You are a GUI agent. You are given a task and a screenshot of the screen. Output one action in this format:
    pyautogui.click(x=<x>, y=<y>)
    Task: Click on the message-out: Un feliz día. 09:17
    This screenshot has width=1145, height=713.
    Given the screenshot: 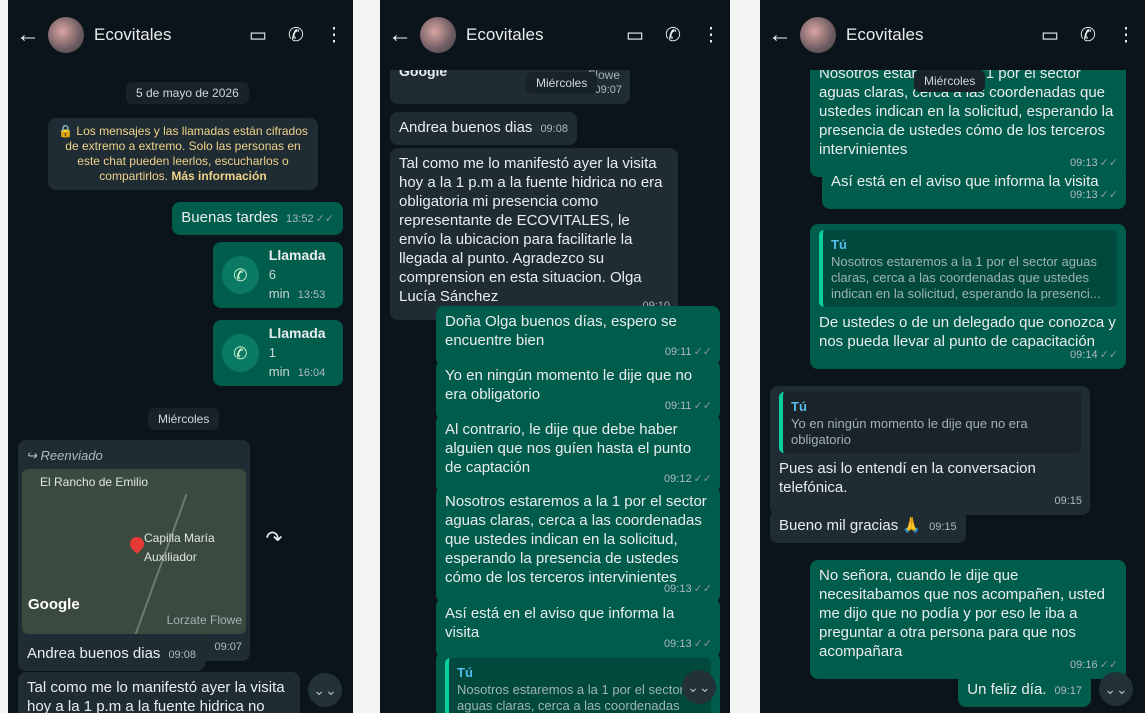 What is the action you would take?
    pyautogui.click(x=1024, y=690)
    